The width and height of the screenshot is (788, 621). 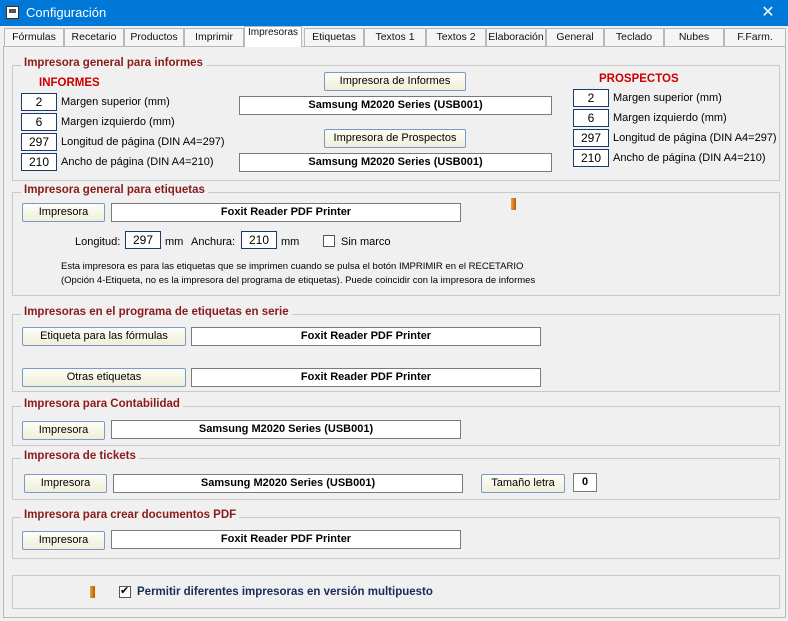 I want to click on sin-marco-checkbox, so click(x=329, y=241).